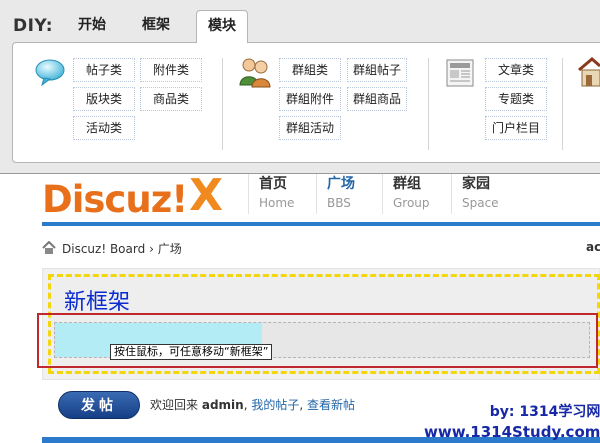 The width and height of the screenshot is (600, 443). Describe the element at coordinates (104, 99) in the screenshot. I see `module-item-forum: 版块类` at that location.